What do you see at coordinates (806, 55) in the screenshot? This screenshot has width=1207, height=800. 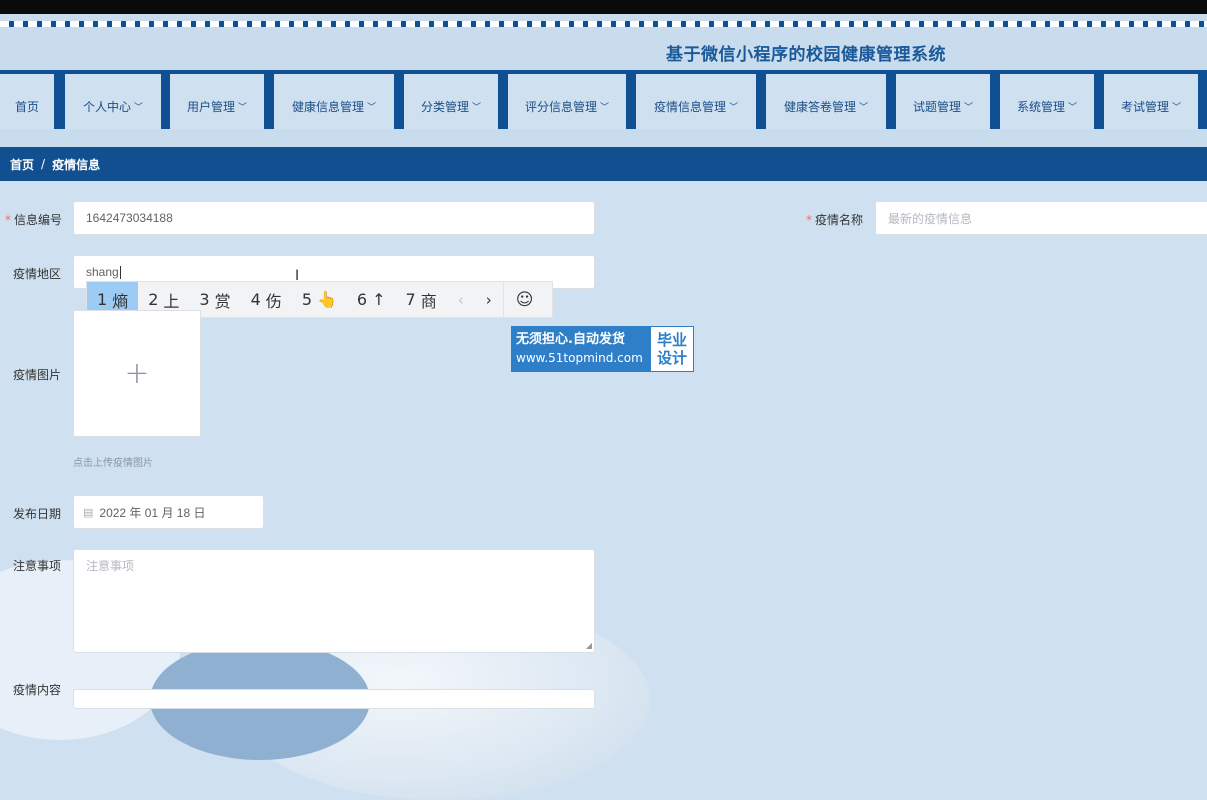 I see `site-title: 基于微信小程序的校园健康管理系统` at bounding box center [806, 55].